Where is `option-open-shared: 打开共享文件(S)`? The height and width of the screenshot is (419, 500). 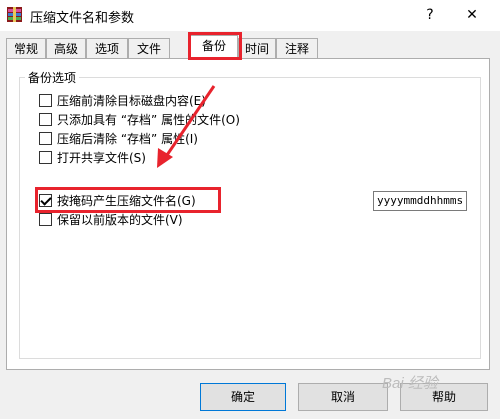
option-open-shared: 打开共享文件(S) is located at coordinates (92, 157).